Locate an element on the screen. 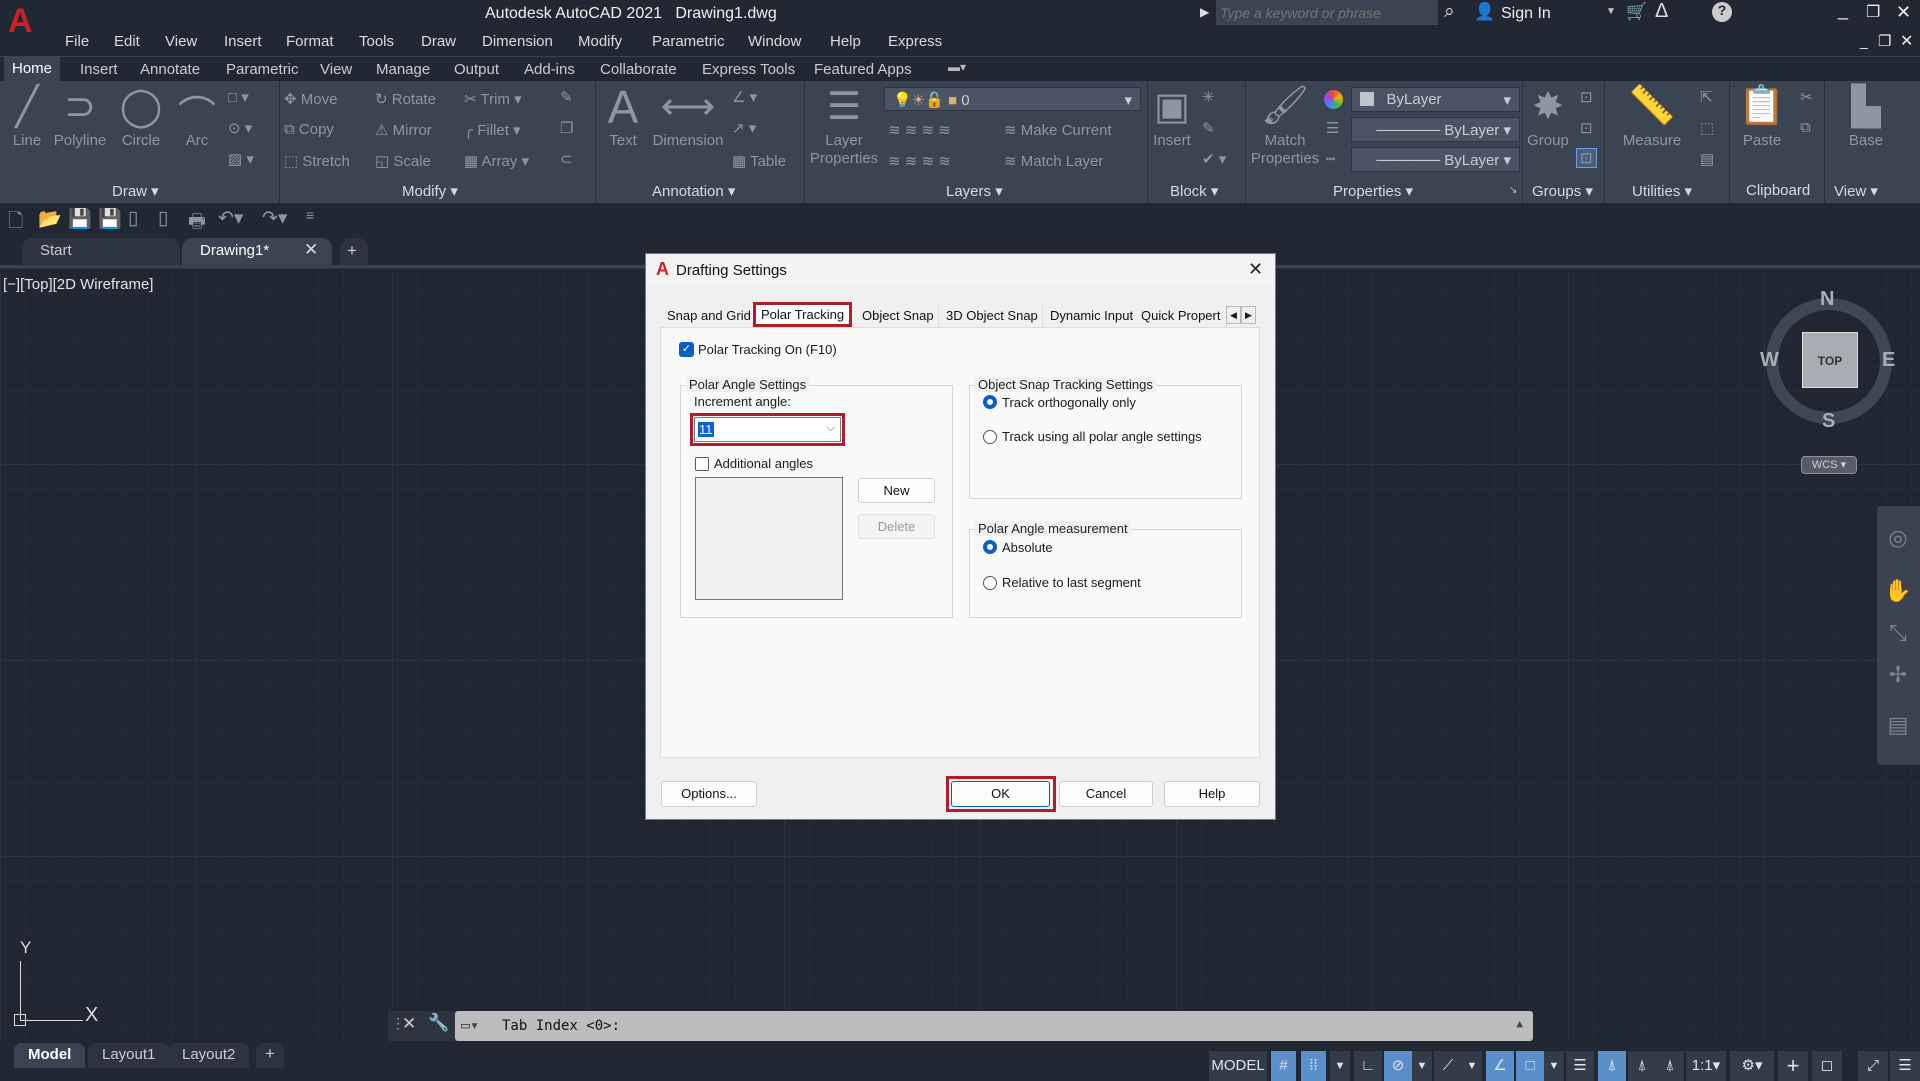  new-angle-button: New is located at coordinates (896, 490).